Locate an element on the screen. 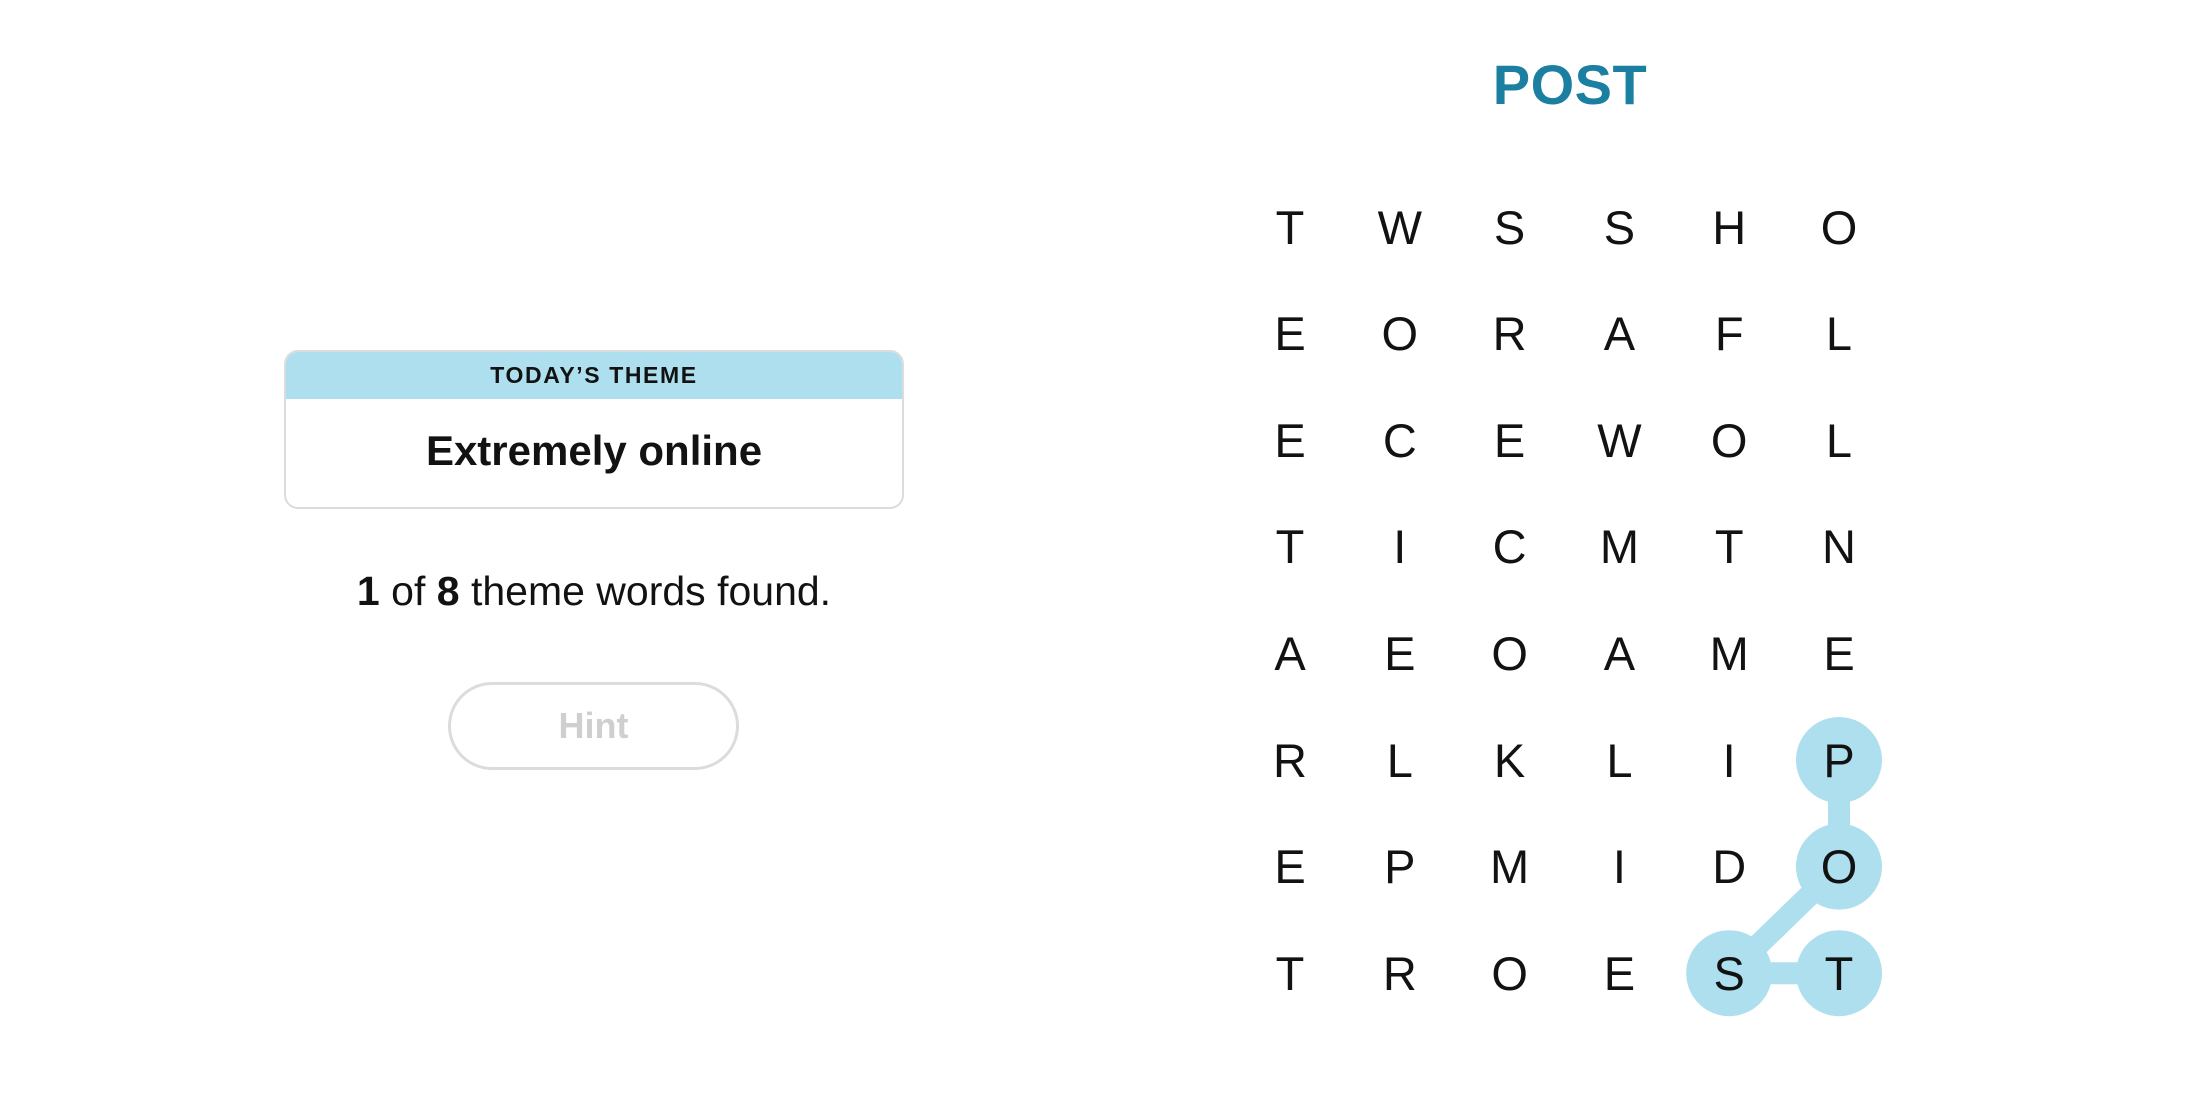  hint-button: Hint is located at coordinates (593, 726).